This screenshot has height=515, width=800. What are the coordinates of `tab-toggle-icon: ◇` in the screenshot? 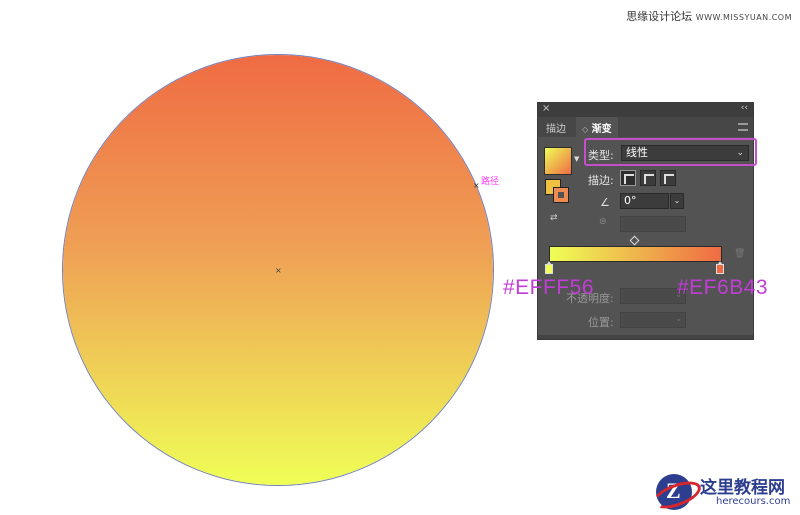 It's located at (585, 129).